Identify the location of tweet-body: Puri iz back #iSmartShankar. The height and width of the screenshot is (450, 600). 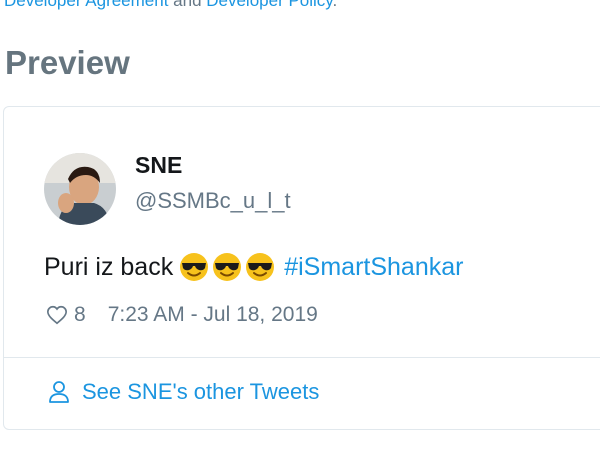
(253, 267).